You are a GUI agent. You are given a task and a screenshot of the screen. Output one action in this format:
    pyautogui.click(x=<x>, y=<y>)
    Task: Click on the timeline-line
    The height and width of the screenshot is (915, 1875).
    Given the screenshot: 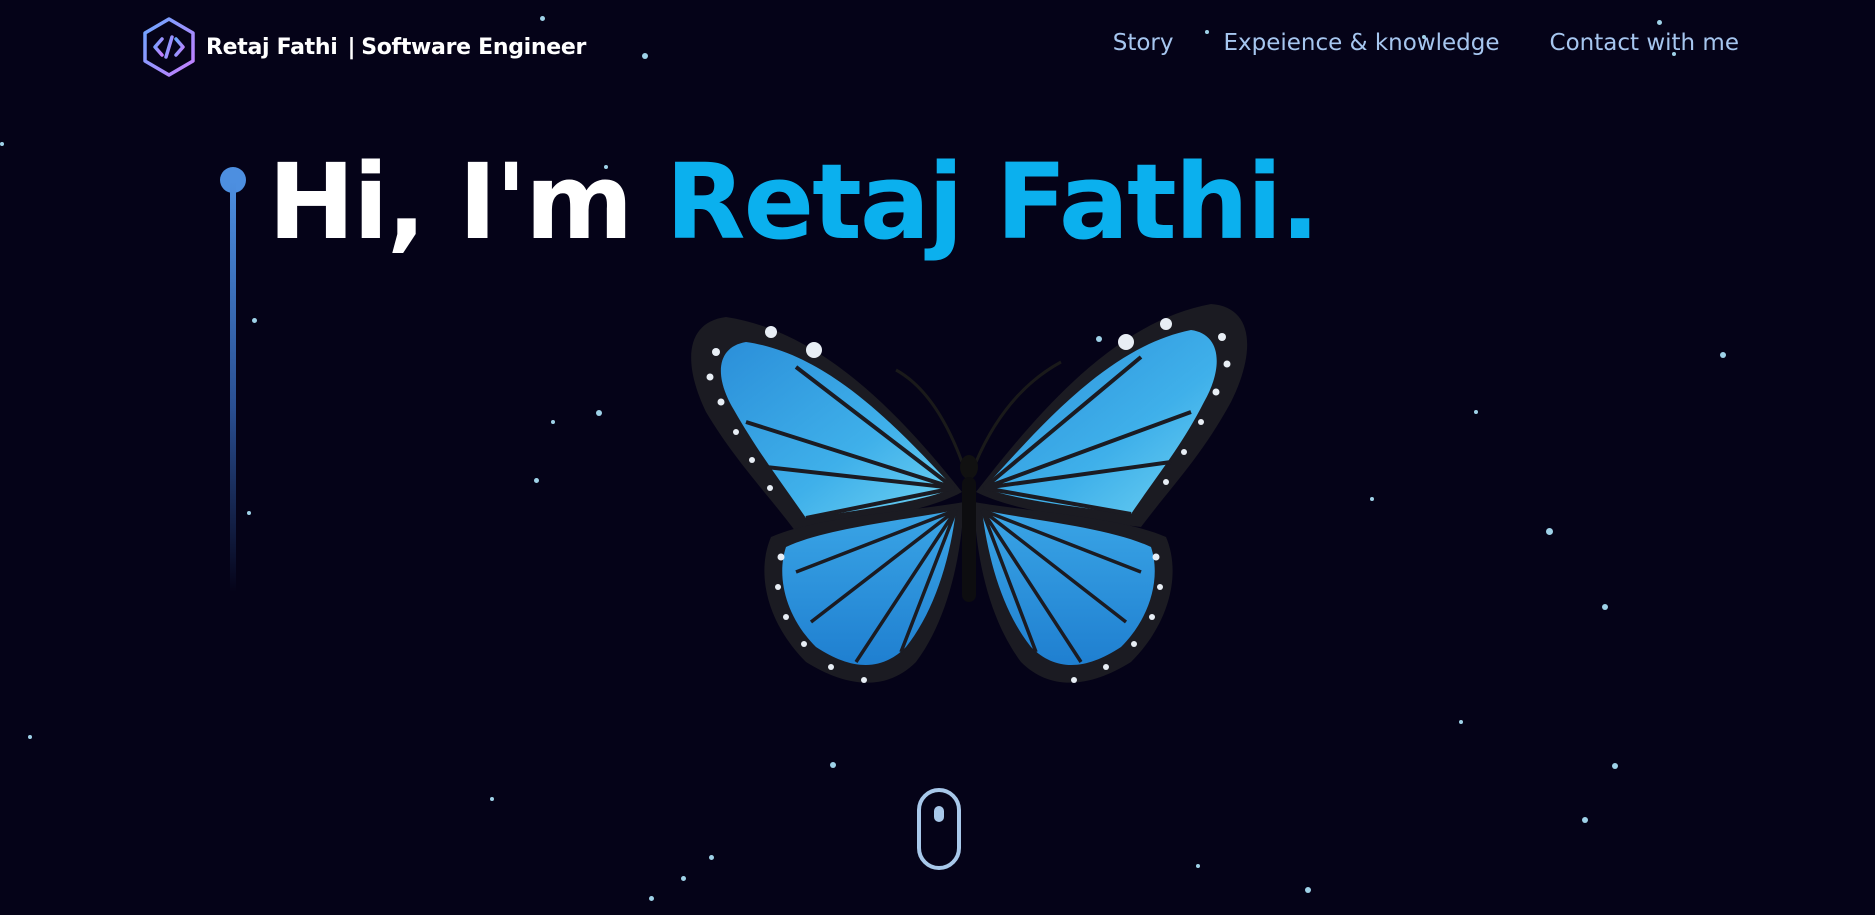 What is the action you would take?
    pyautogui.click(x=233, y=387)
    